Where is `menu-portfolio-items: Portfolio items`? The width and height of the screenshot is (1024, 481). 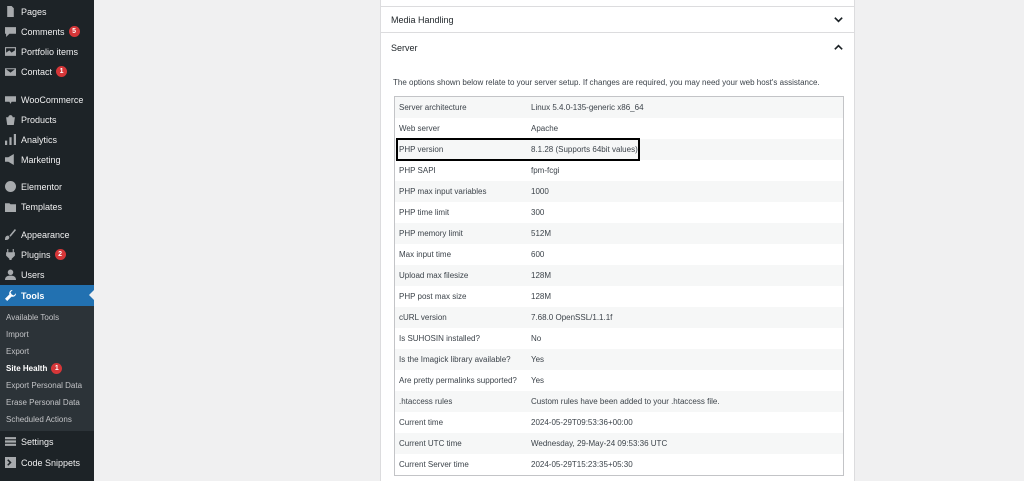
menu-portfolio-items: Portfolio items is located at coordinates (47, 51).